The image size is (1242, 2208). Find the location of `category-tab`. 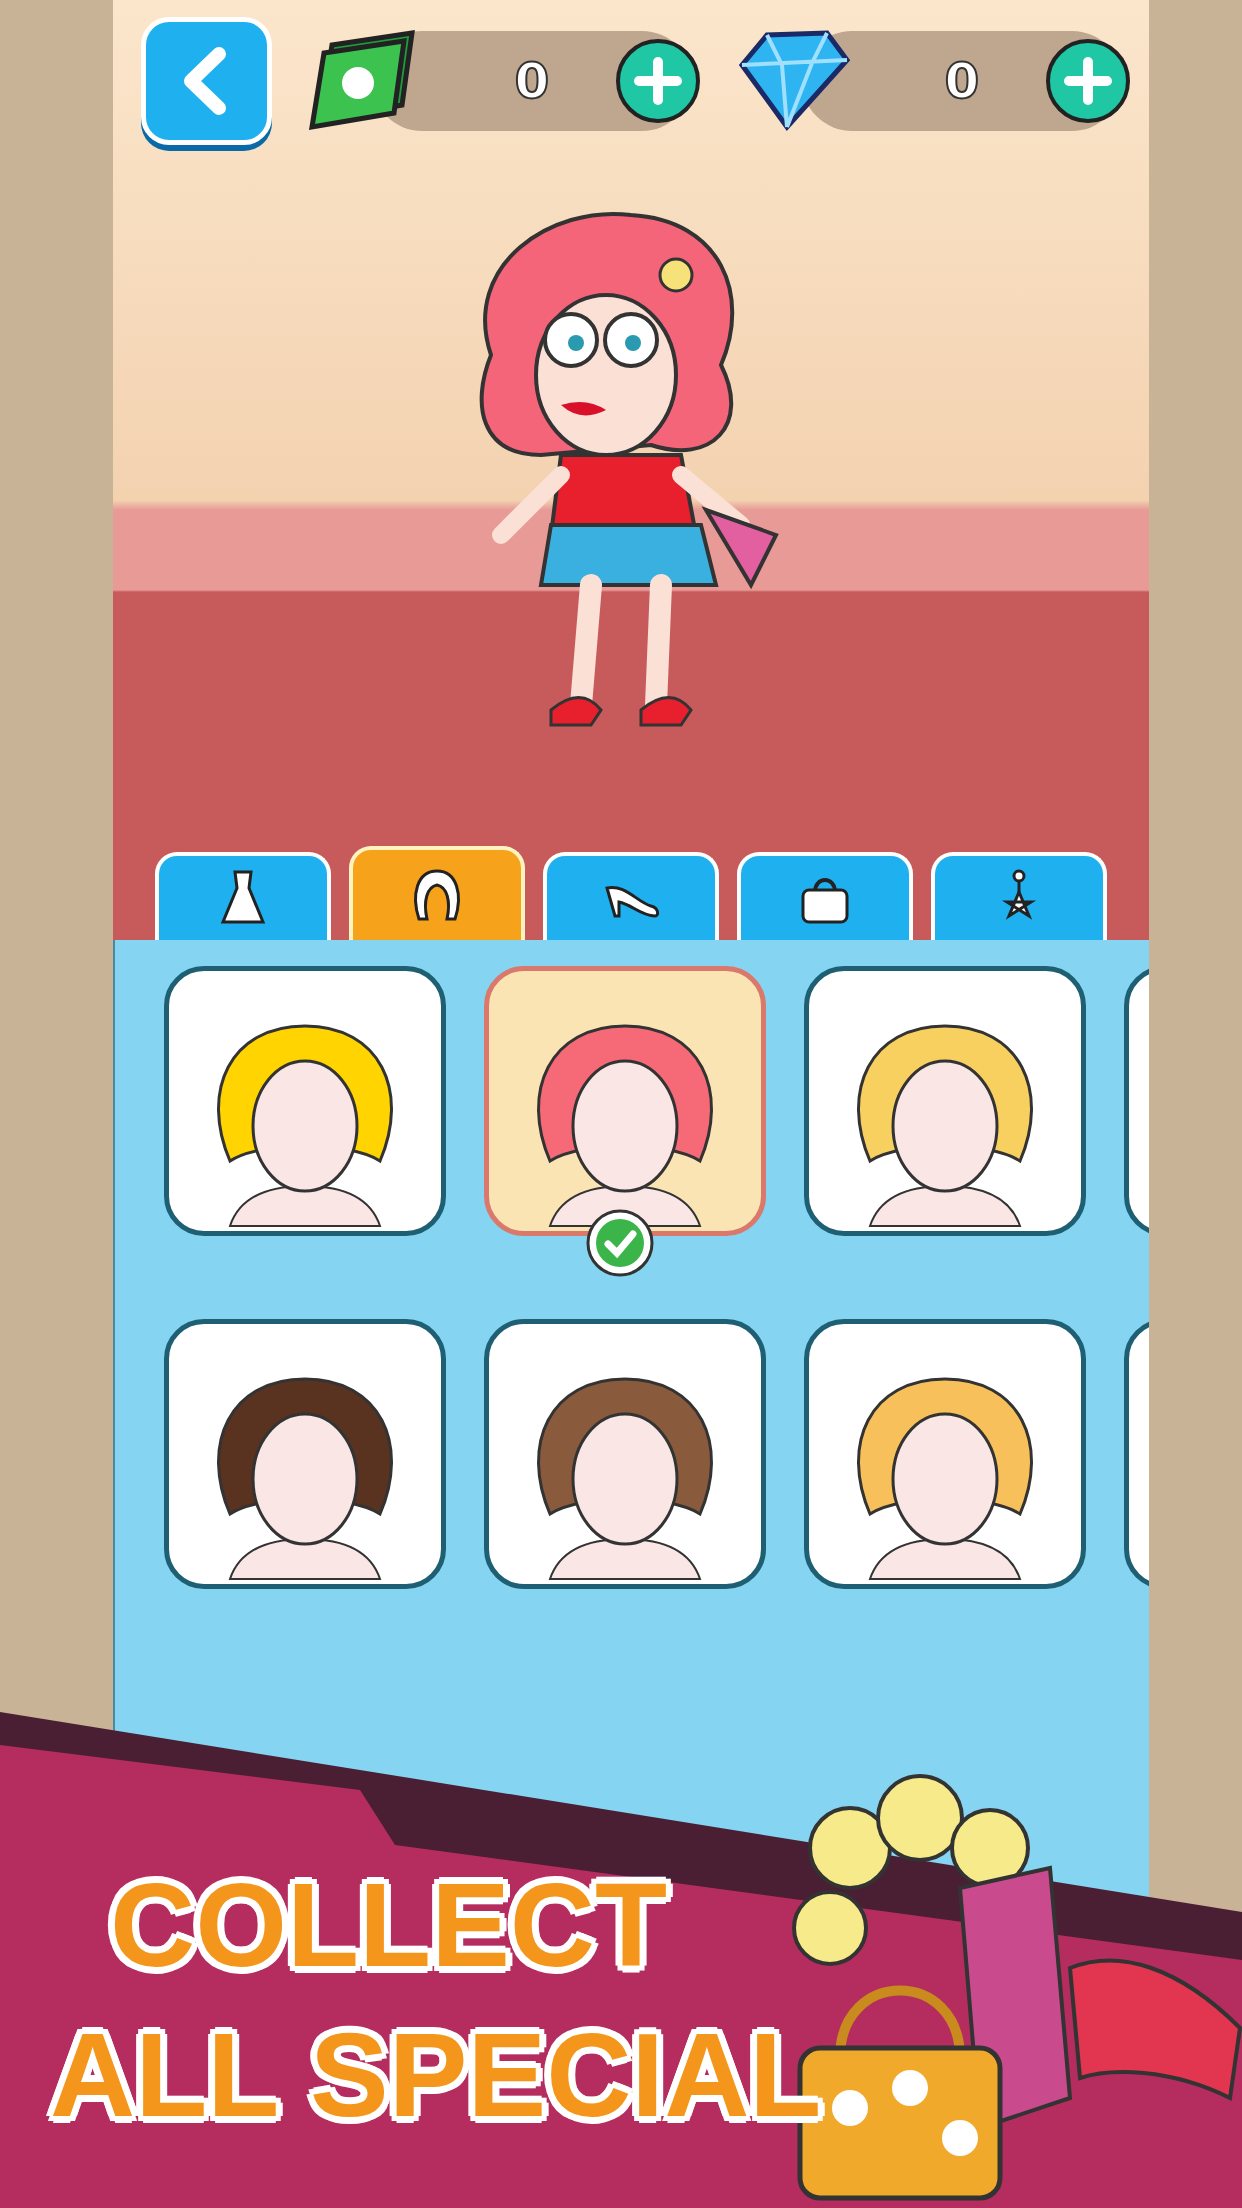

category-tab is located at coordinates (437, 893).